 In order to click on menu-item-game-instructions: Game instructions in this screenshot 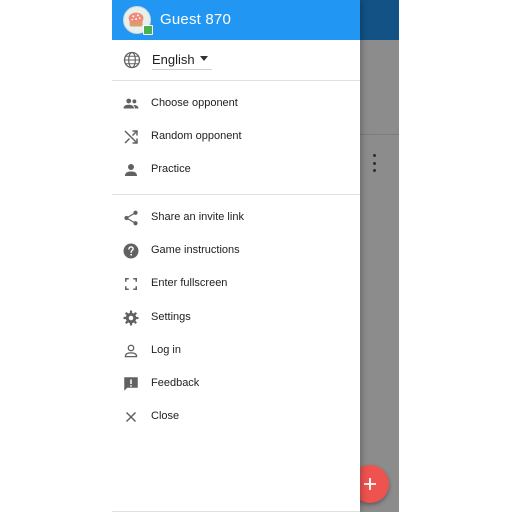, I will do `click(236, 251)`.